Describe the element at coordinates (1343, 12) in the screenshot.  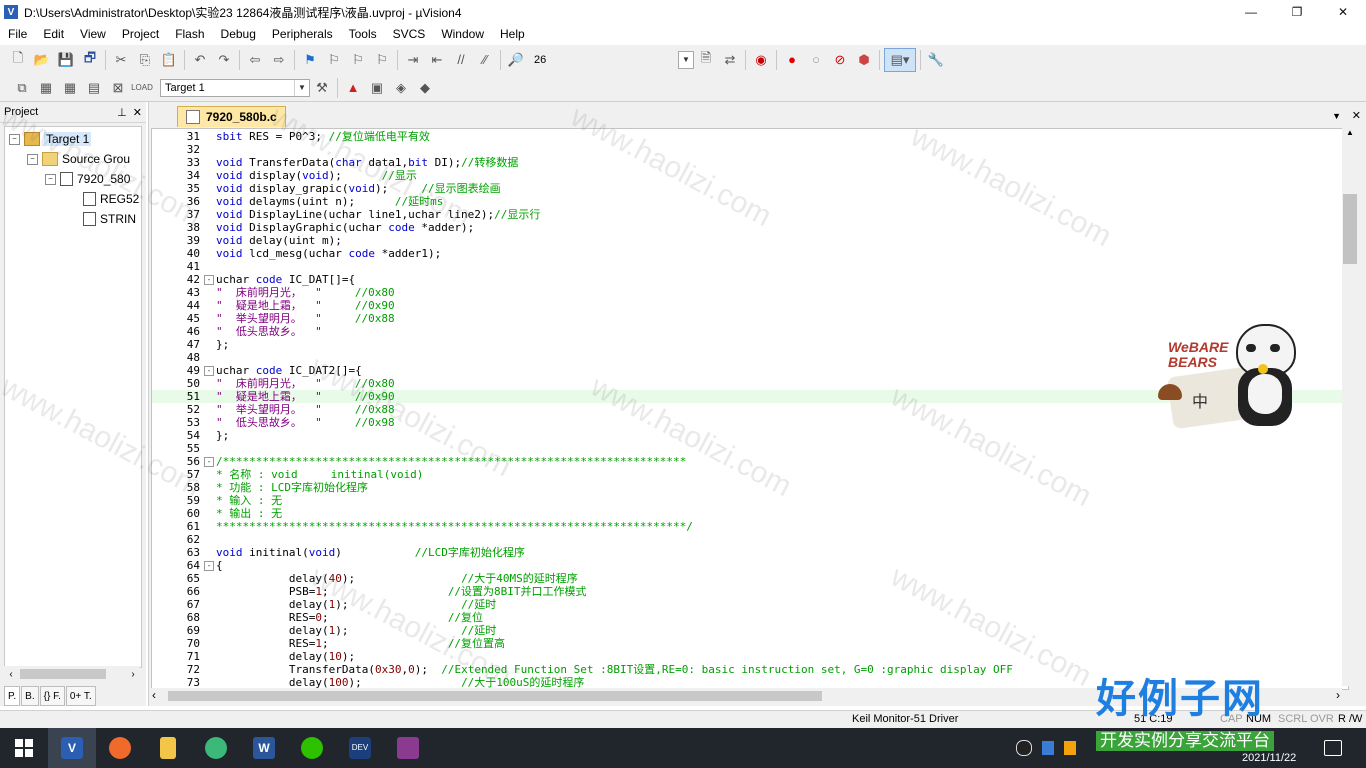
I see `close-button: ✕` at that location.